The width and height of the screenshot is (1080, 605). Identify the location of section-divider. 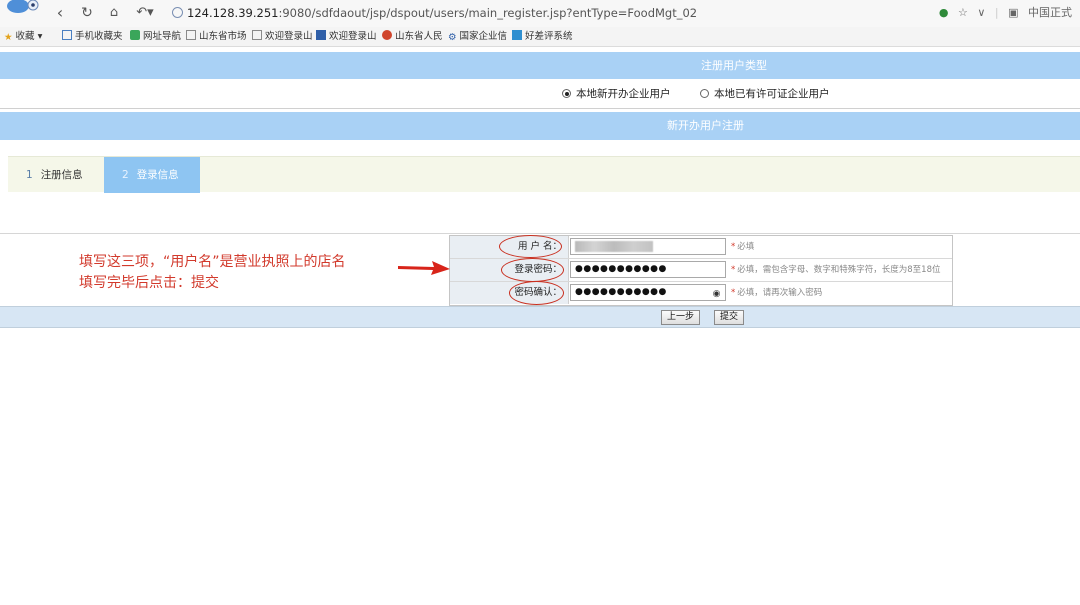
(540, 108).